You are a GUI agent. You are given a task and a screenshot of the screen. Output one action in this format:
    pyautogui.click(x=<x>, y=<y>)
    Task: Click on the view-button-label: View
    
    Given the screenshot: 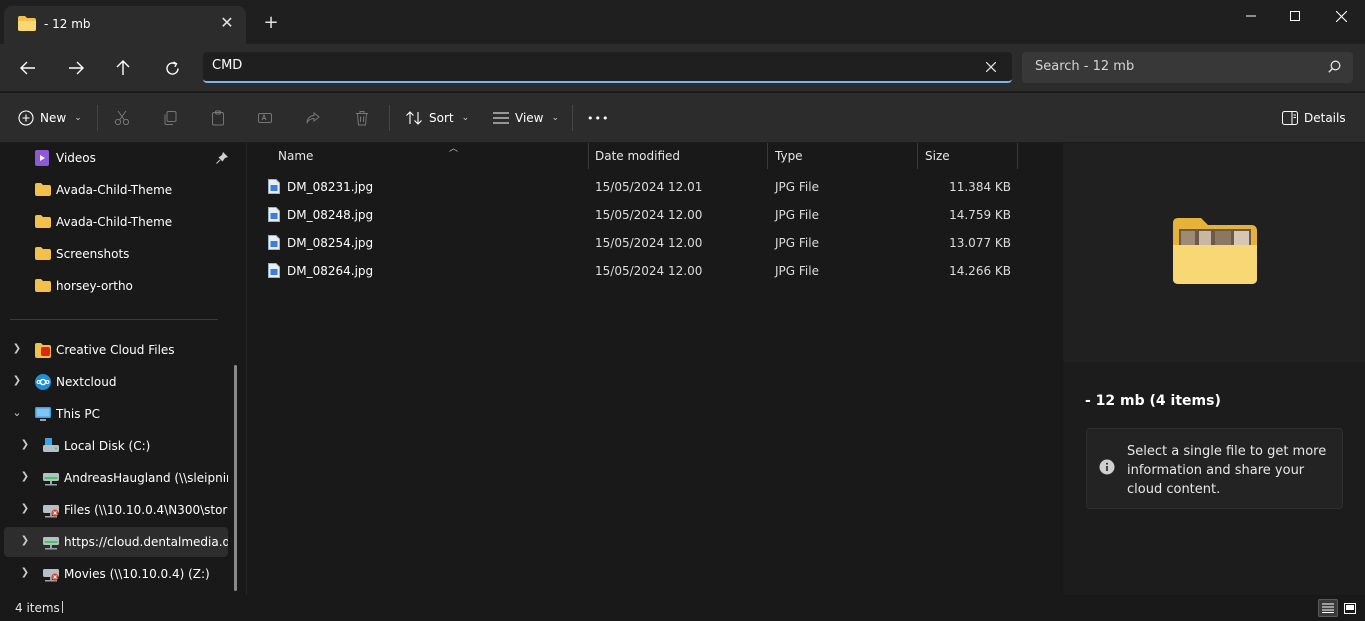 What is the action you would take?
    pyautogui.click(x=529, y=118)
    